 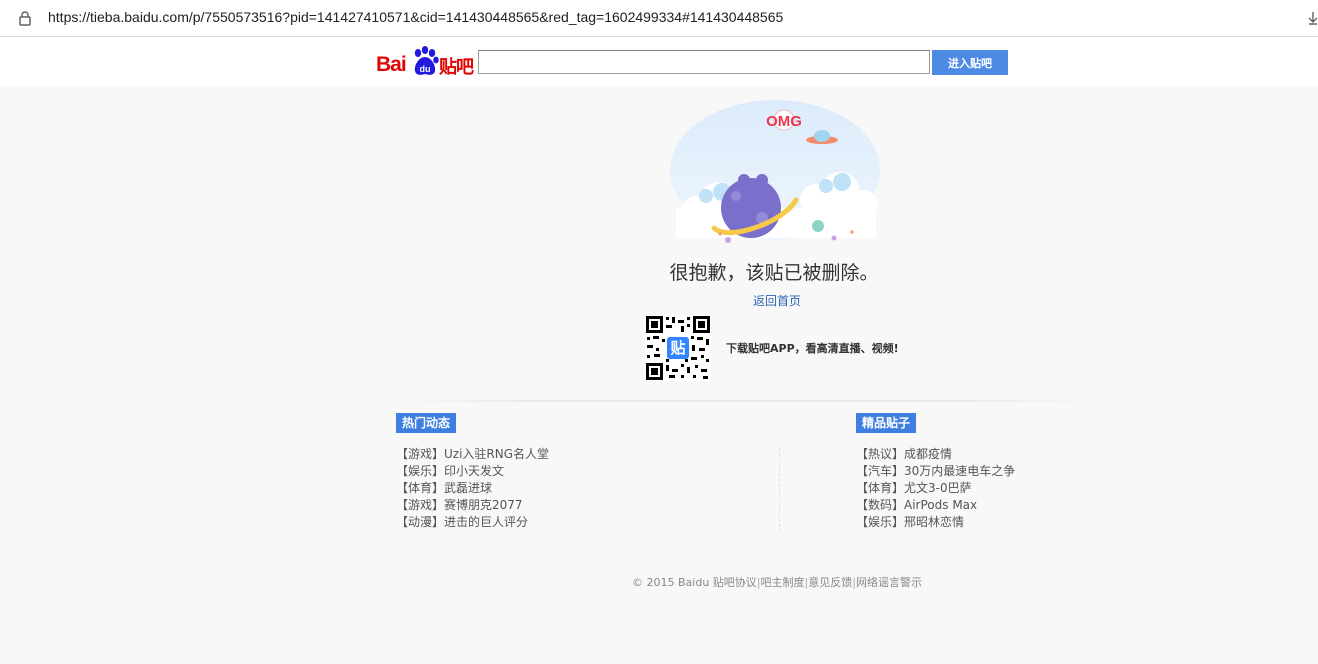 What do you see at coordinates (456, 67) in the screenshot?
I see `logo-tieba-text: 贴吧` at bounding box center [456, 67].